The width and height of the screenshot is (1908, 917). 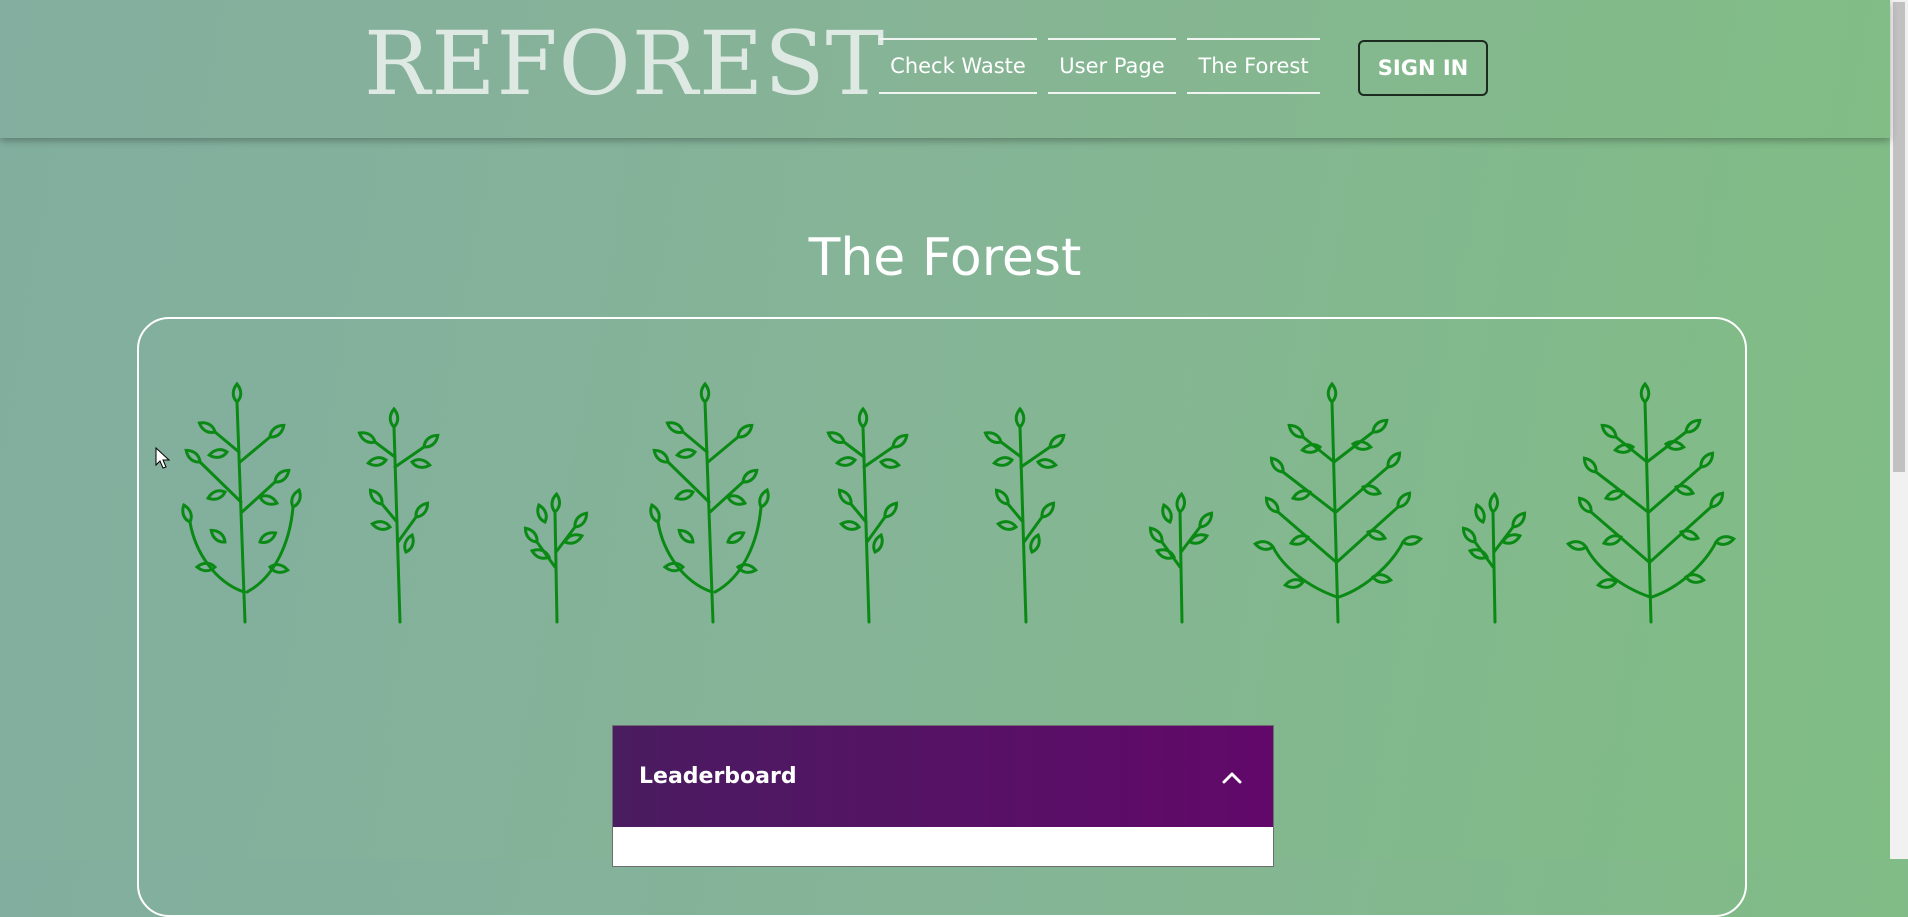 What do you see at coordinates (163, 458) in the screenshot?
I see `mouse-cursor-icon` at bounding box center [163, 458].